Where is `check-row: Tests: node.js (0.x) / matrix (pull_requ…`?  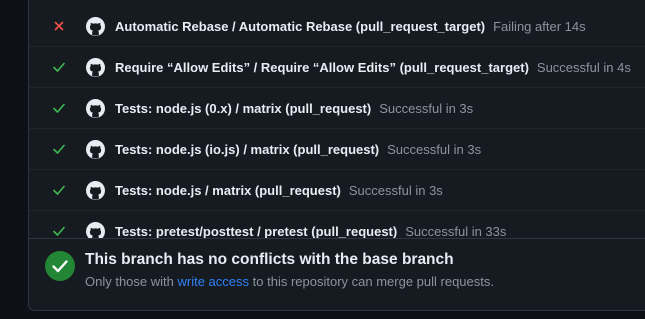 check-row: Tests: node.js (0.x) / matrix (pull_requ… is located at coordinates (337, 108).